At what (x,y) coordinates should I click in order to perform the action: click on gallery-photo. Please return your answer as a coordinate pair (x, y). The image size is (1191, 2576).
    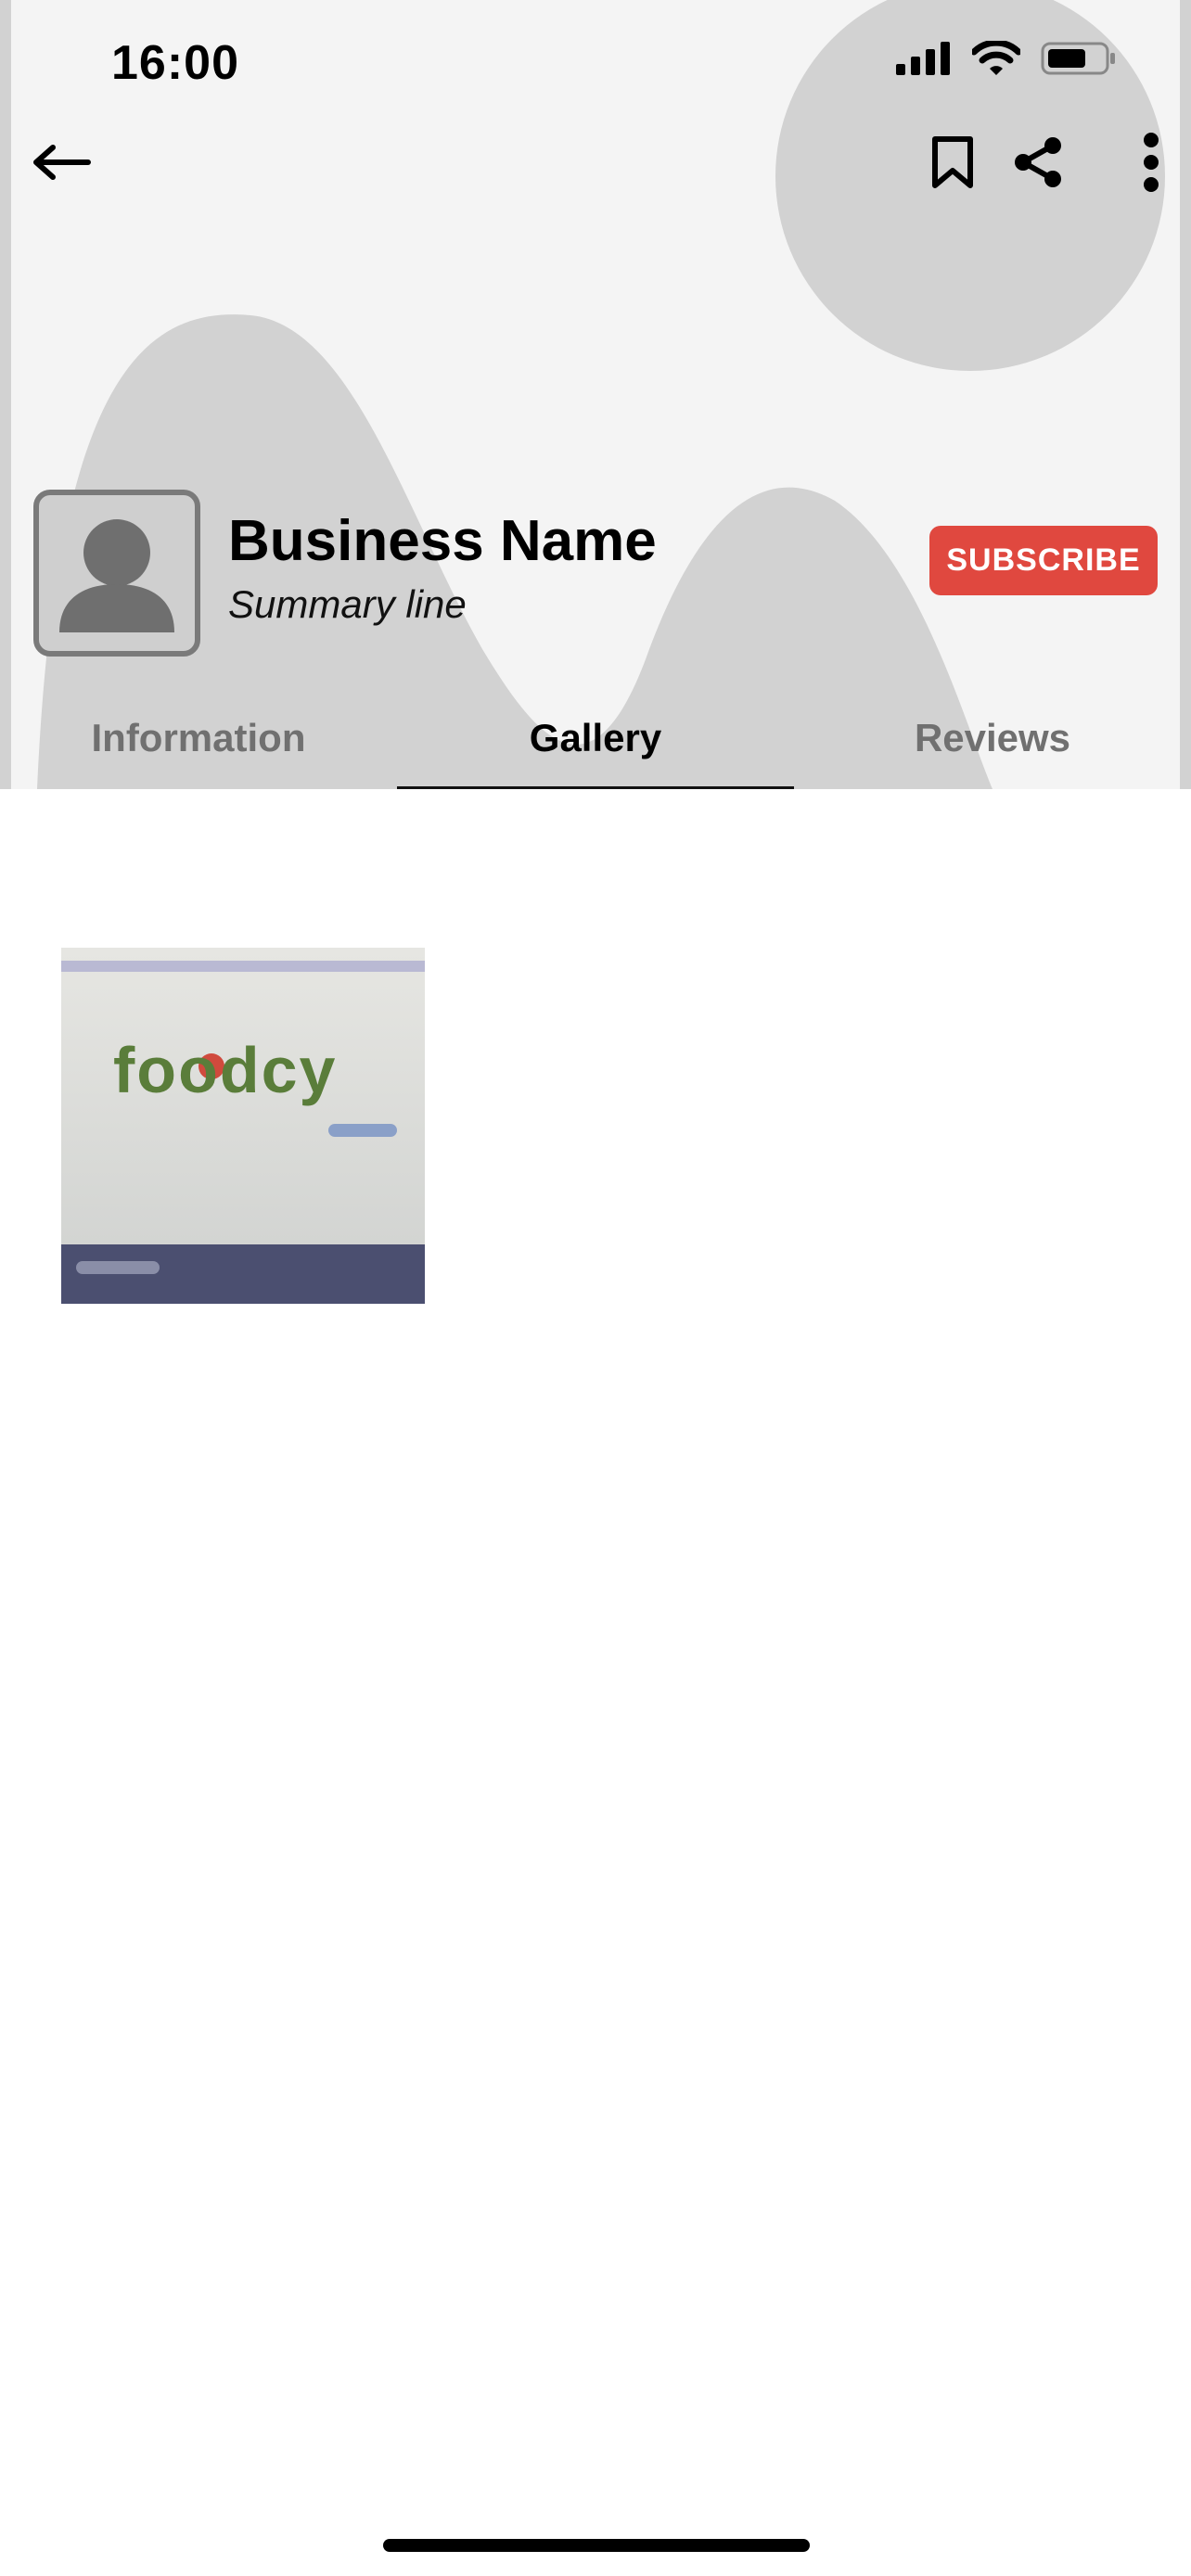
    Looking at the image, I should click on (243, 1126).